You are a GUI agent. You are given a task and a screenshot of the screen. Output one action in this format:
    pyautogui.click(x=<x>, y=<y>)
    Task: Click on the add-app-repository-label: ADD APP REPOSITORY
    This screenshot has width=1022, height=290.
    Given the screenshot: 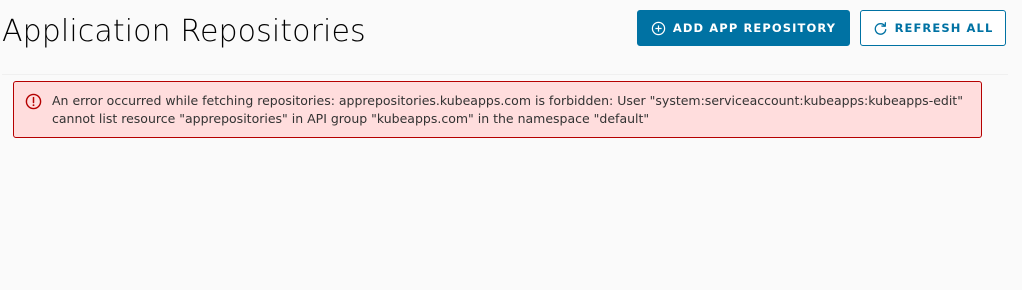 What is the action you would take?
    pyautogui.click(x=754, y=28)
    